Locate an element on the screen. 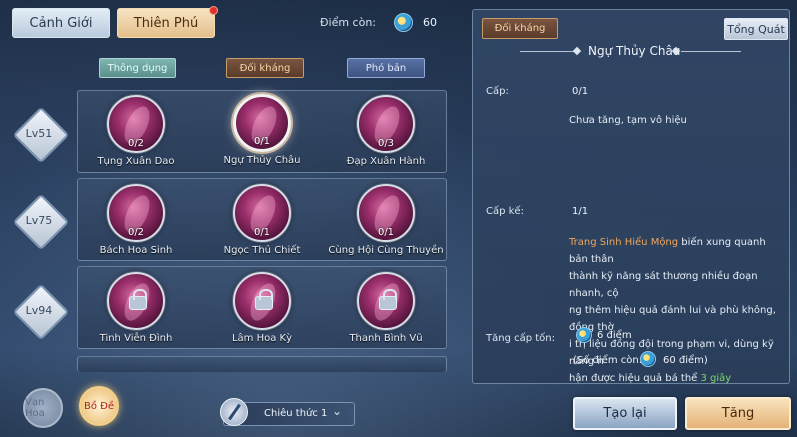 The height and width of the screenshot is (437, 797). chevron-down-icon: ⌄ is located at coordinates (337, 411).